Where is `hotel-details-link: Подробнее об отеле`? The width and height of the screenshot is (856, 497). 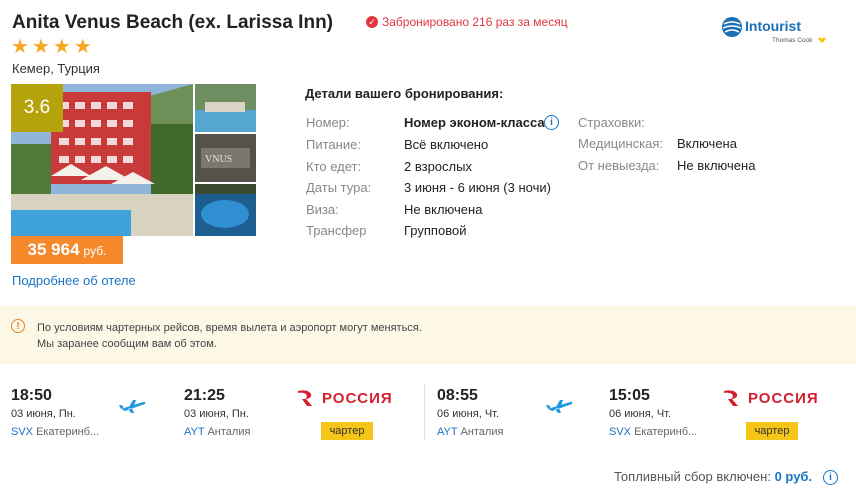
hotel-details-link: Подробнее об отеле is located at coordinates (74, 280).